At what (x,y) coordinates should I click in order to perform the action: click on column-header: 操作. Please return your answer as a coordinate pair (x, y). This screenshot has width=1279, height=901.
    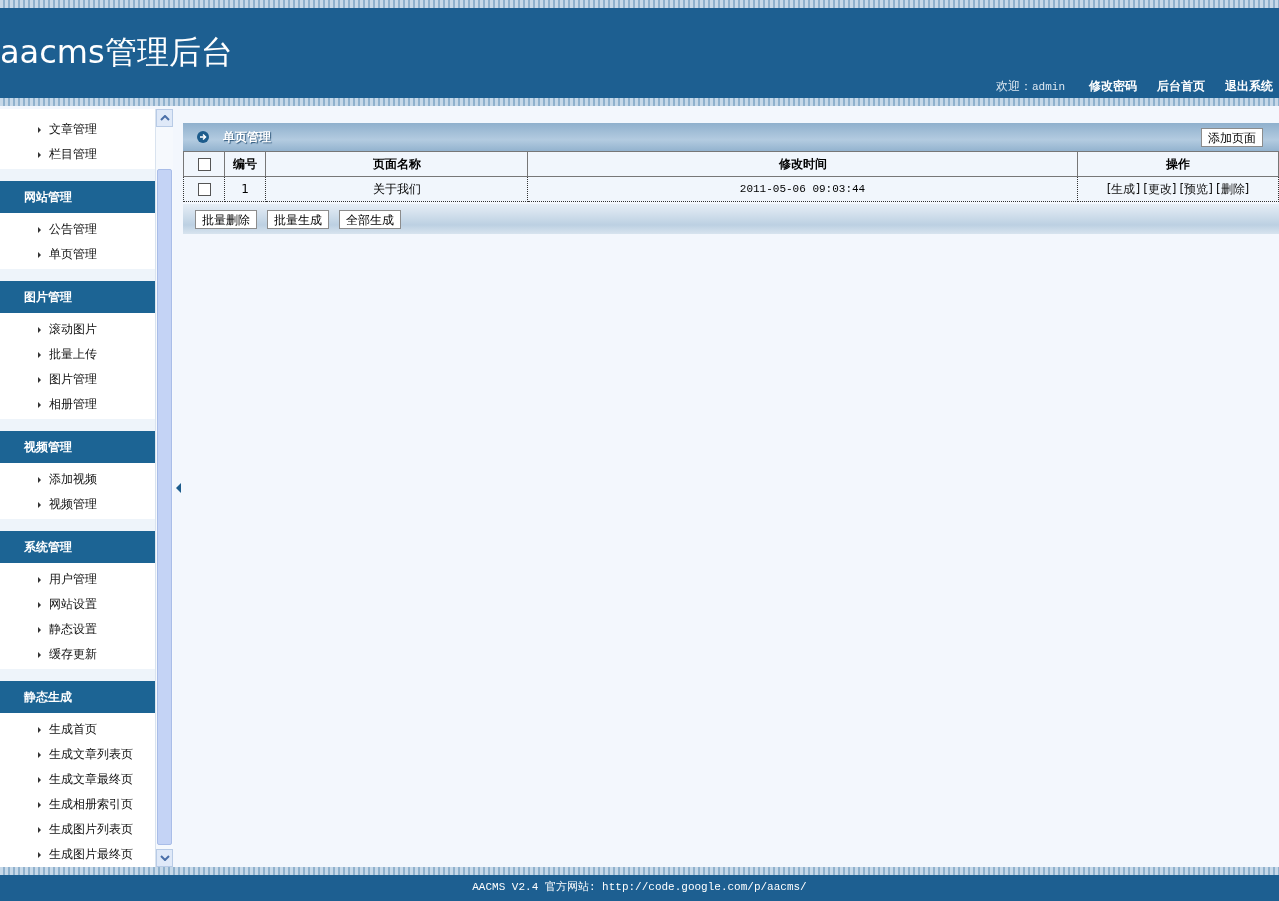
    Looking at the image, I should click on (1178, 164).